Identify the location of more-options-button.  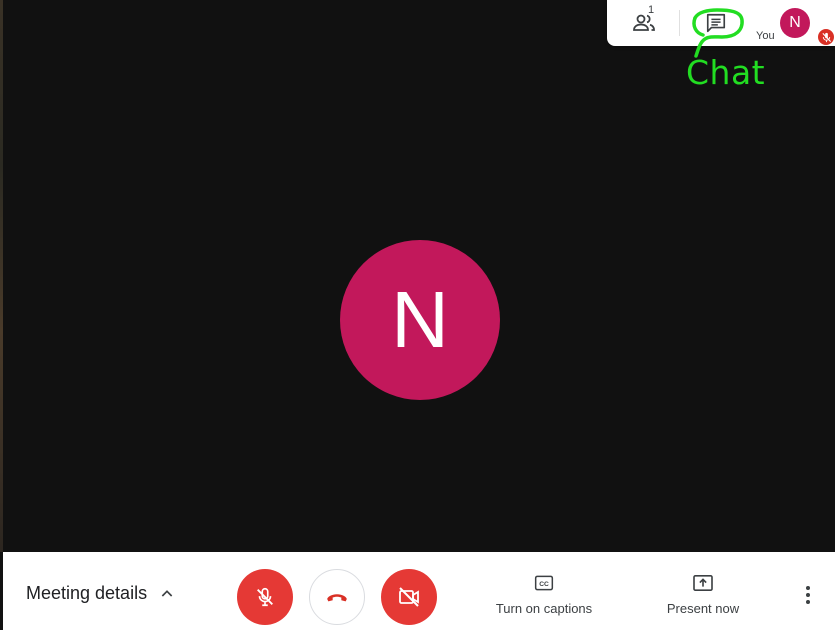
(808, 595).